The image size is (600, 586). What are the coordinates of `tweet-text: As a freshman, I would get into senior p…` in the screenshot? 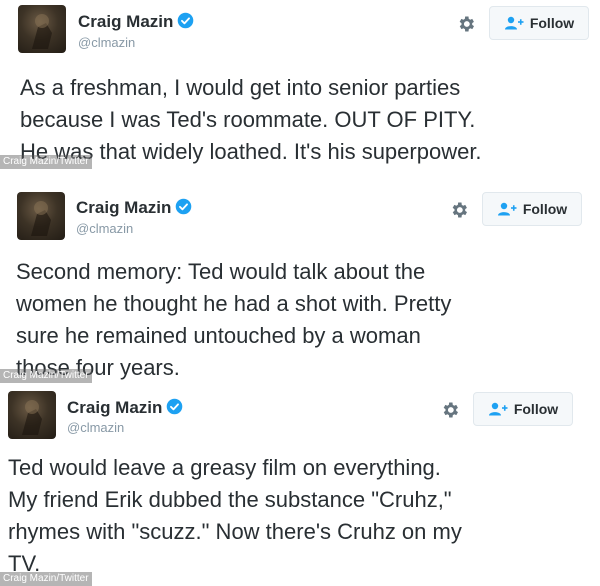 It's located at (251, 120).